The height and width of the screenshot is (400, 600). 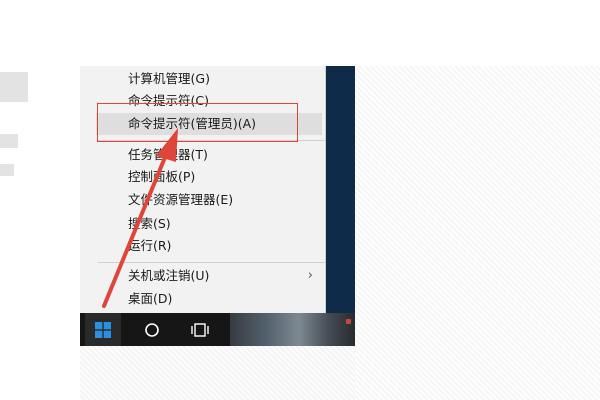 What do you see at coordinates (348, 321) in the screenshot?
I see `notification-dot` at bounding box center [348, 321].